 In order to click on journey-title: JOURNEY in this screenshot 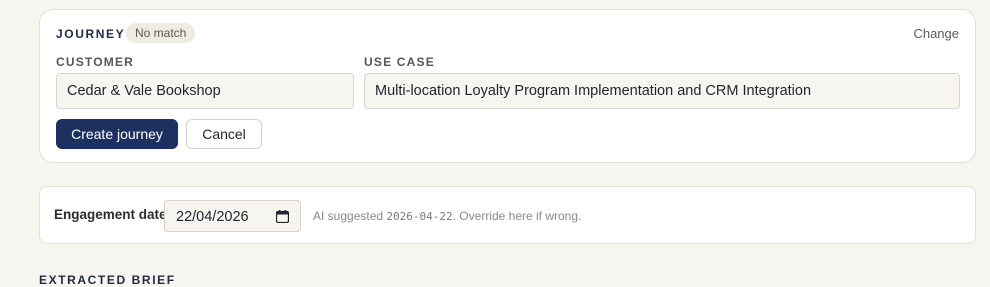, I will do `click(91, 34)`.